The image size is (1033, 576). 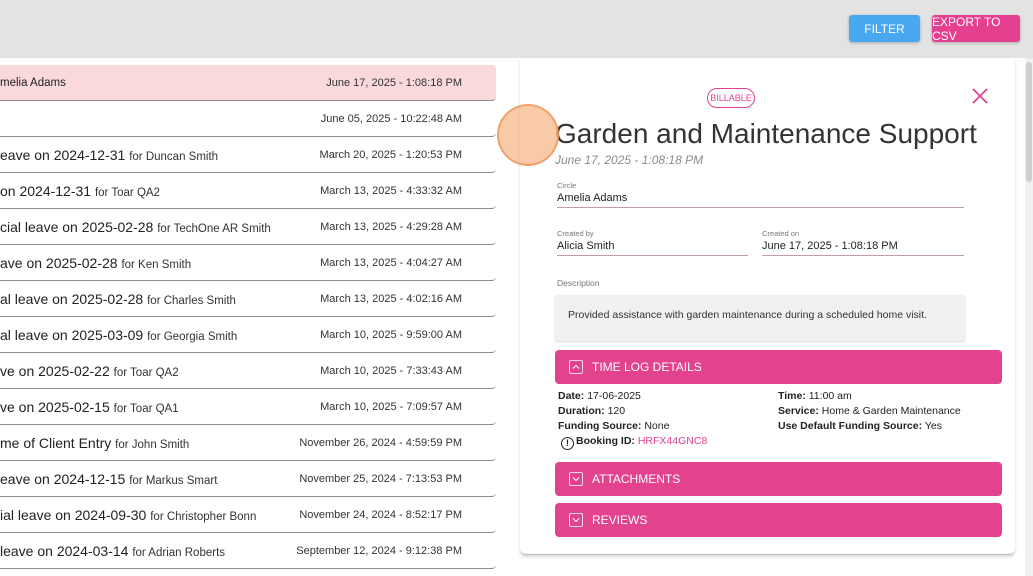 What do you see at coordinates (616, 411) in the screenshot?
I see `duration-value: 120` at bounding box center [616, 411].